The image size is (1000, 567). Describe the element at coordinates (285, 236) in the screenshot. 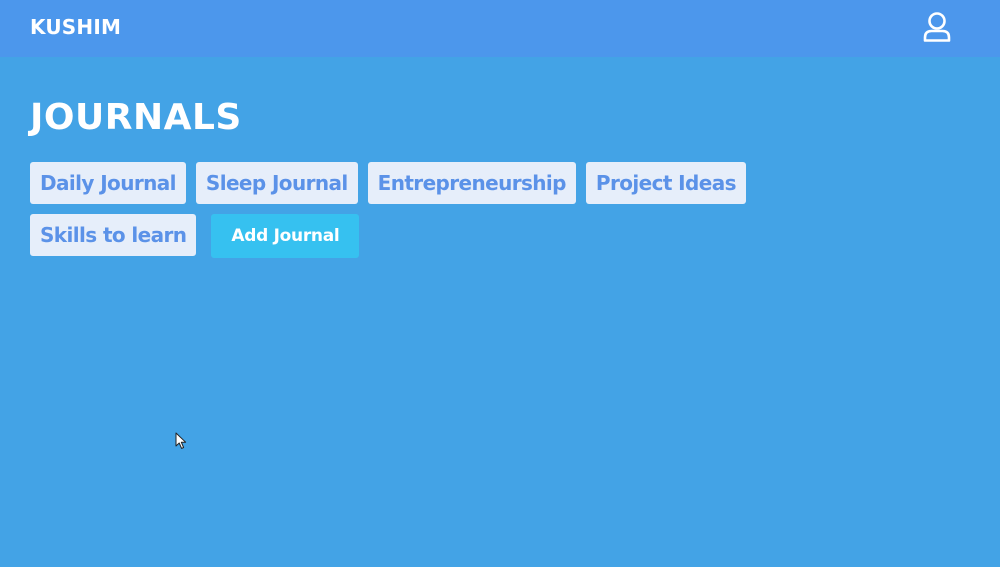

I see `add-journal-button: Add Journal` at that location.